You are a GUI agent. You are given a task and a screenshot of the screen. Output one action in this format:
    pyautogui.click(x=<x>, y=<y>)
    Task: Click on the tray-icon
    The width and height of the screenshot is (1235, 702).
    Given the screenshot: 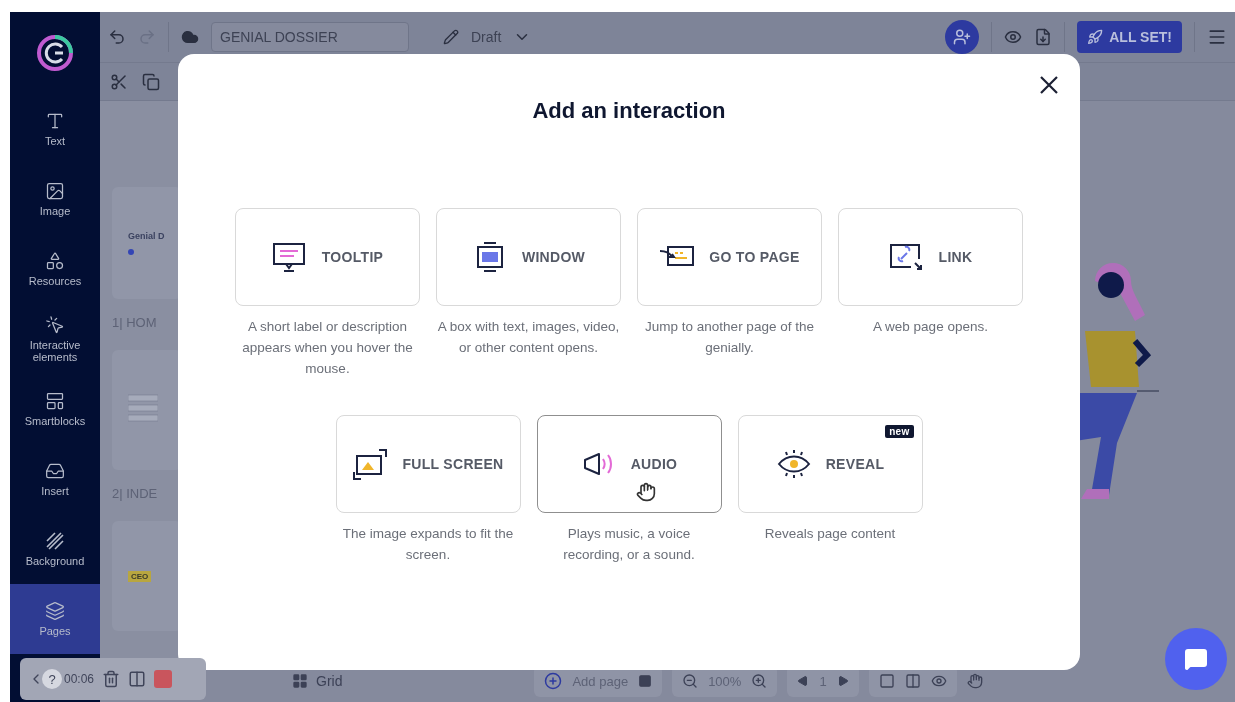 What is the action you would take?
    pyautogui.click(x=55, y=471)
    